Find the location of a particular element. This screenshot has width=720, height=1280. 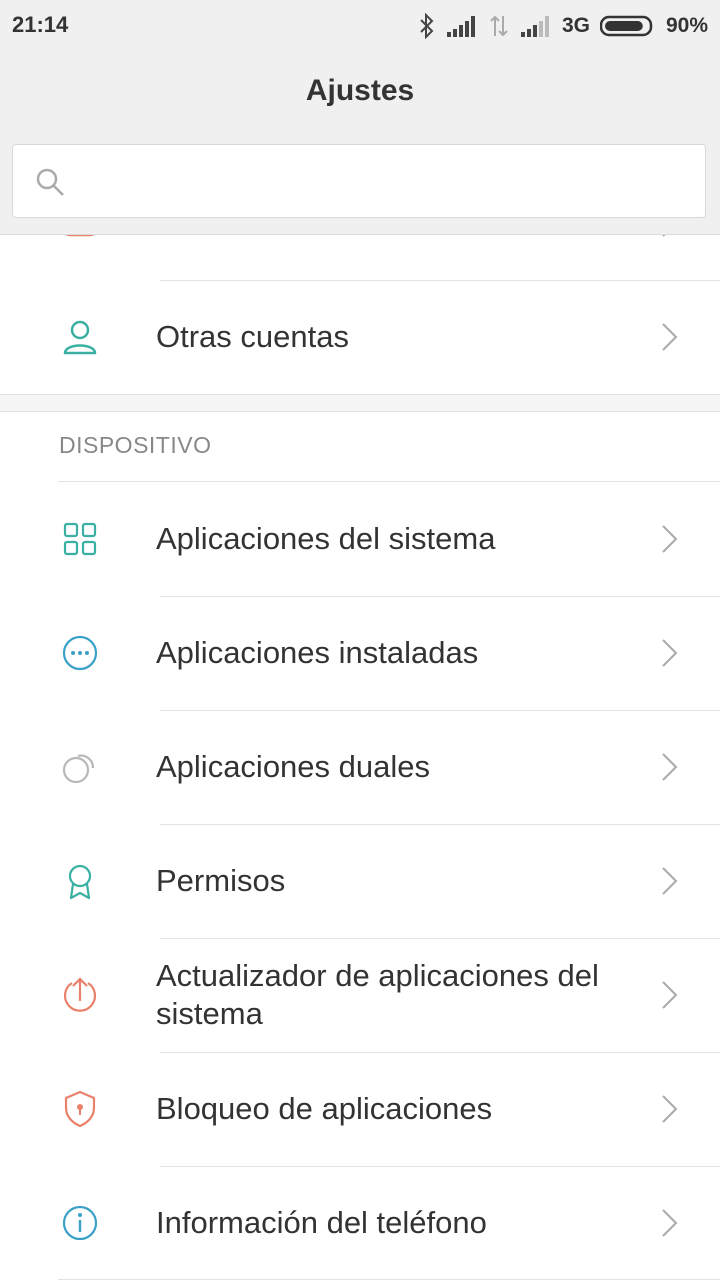

search-input is located at coordinates (385, 182).